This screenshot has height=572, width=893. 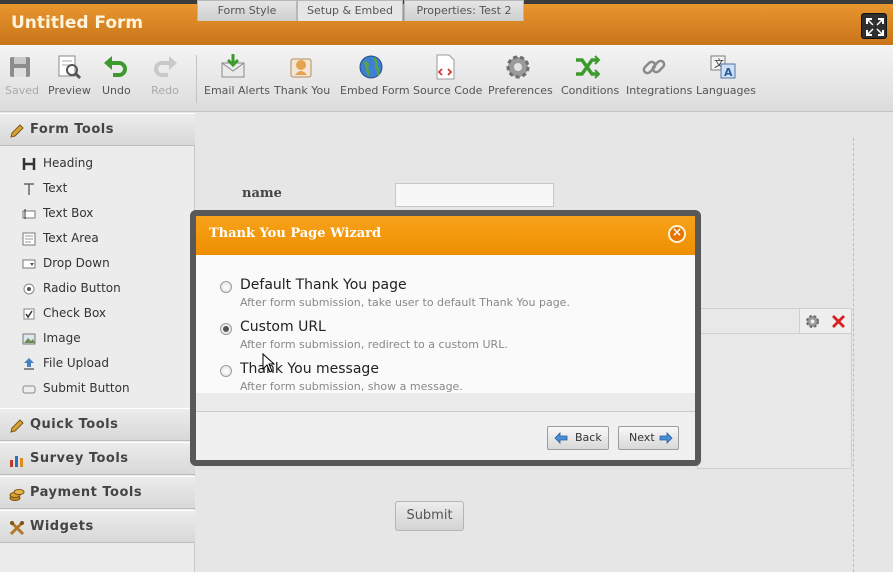 What do you see at coordinates (283, 327) in the screenshot?
I see `option-title: Custom URL` at bounding box center [283, 327].